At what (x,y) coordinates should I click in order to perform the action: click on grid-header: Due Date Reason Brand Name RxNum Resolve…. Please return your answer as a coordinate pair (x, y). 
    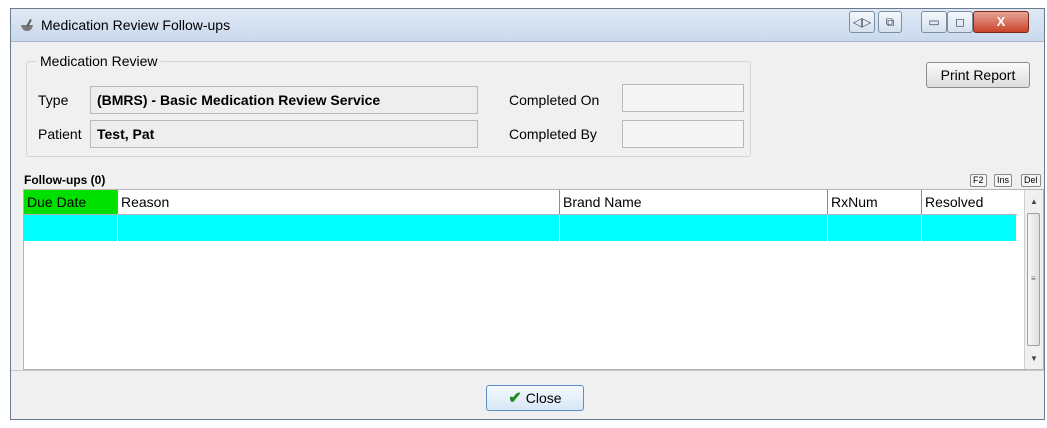
    Looking at the image, I should click on (520, 202).